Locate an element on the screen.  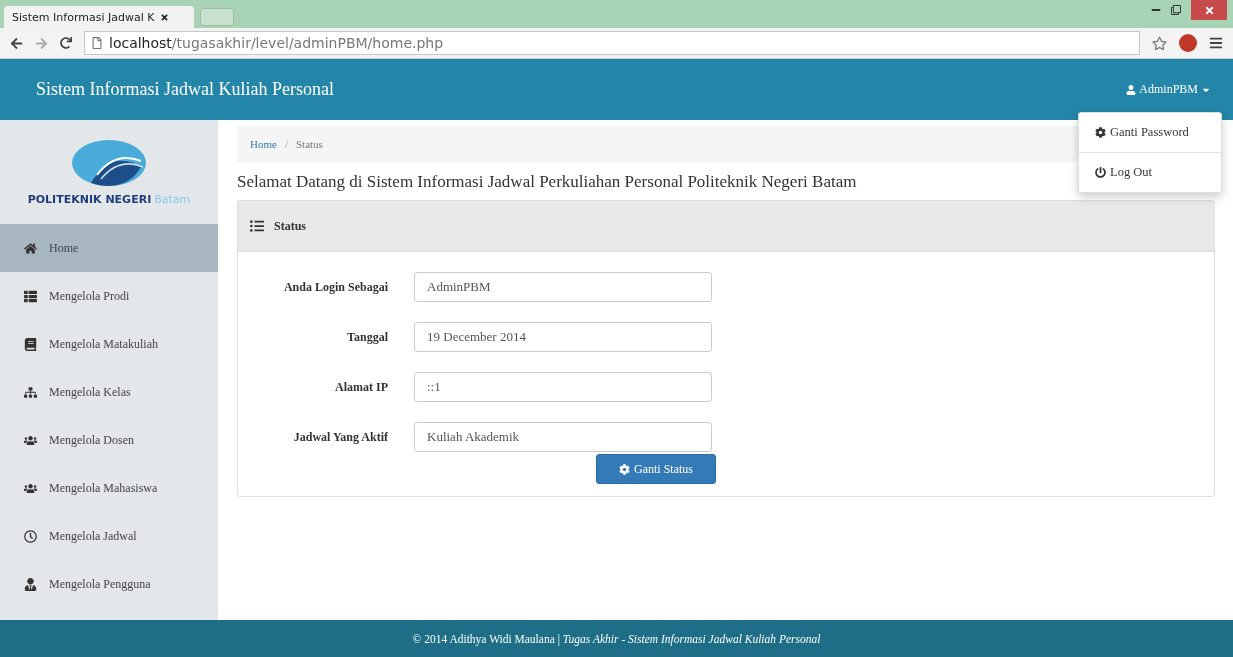
extension-icon is located at coordinates (1188, 43).